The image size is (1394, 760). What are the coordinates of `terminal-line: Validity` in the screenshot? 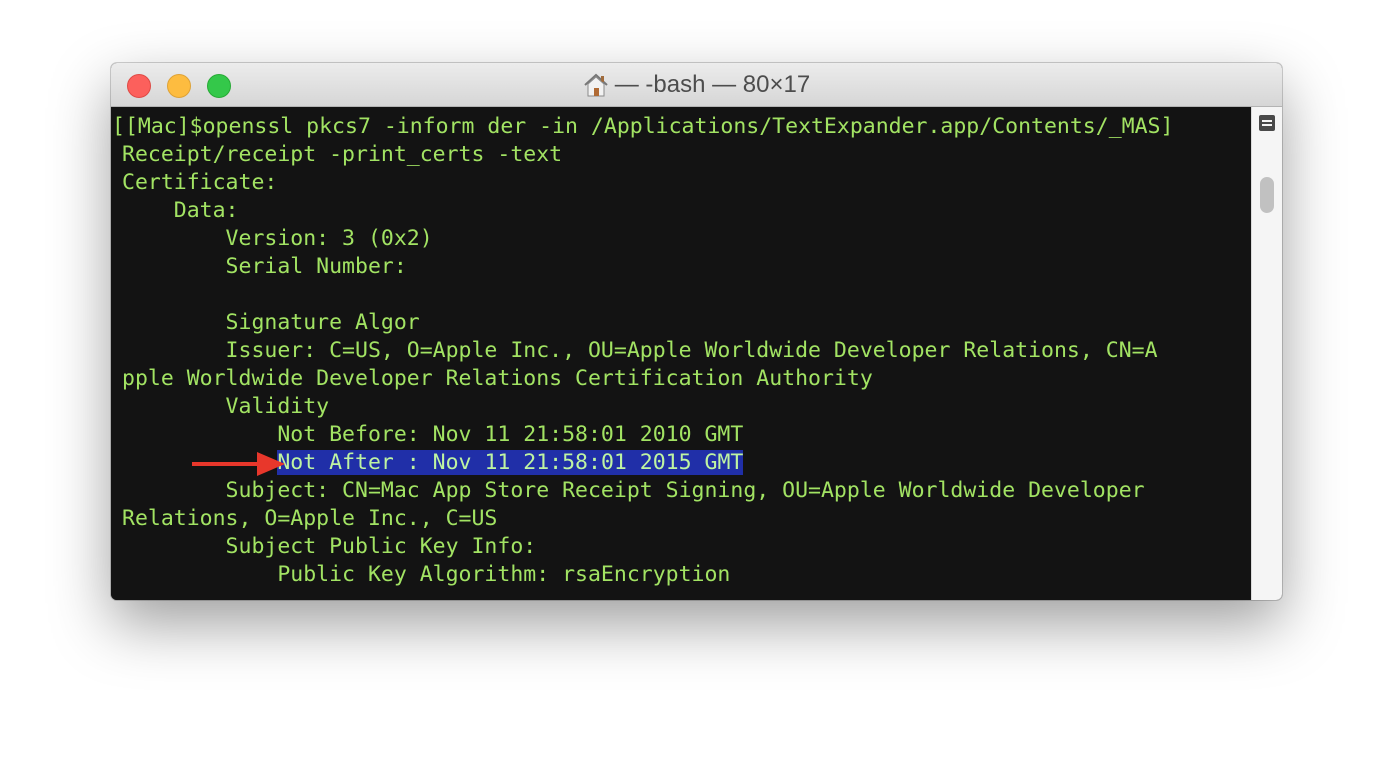 It's located at (226, 406).